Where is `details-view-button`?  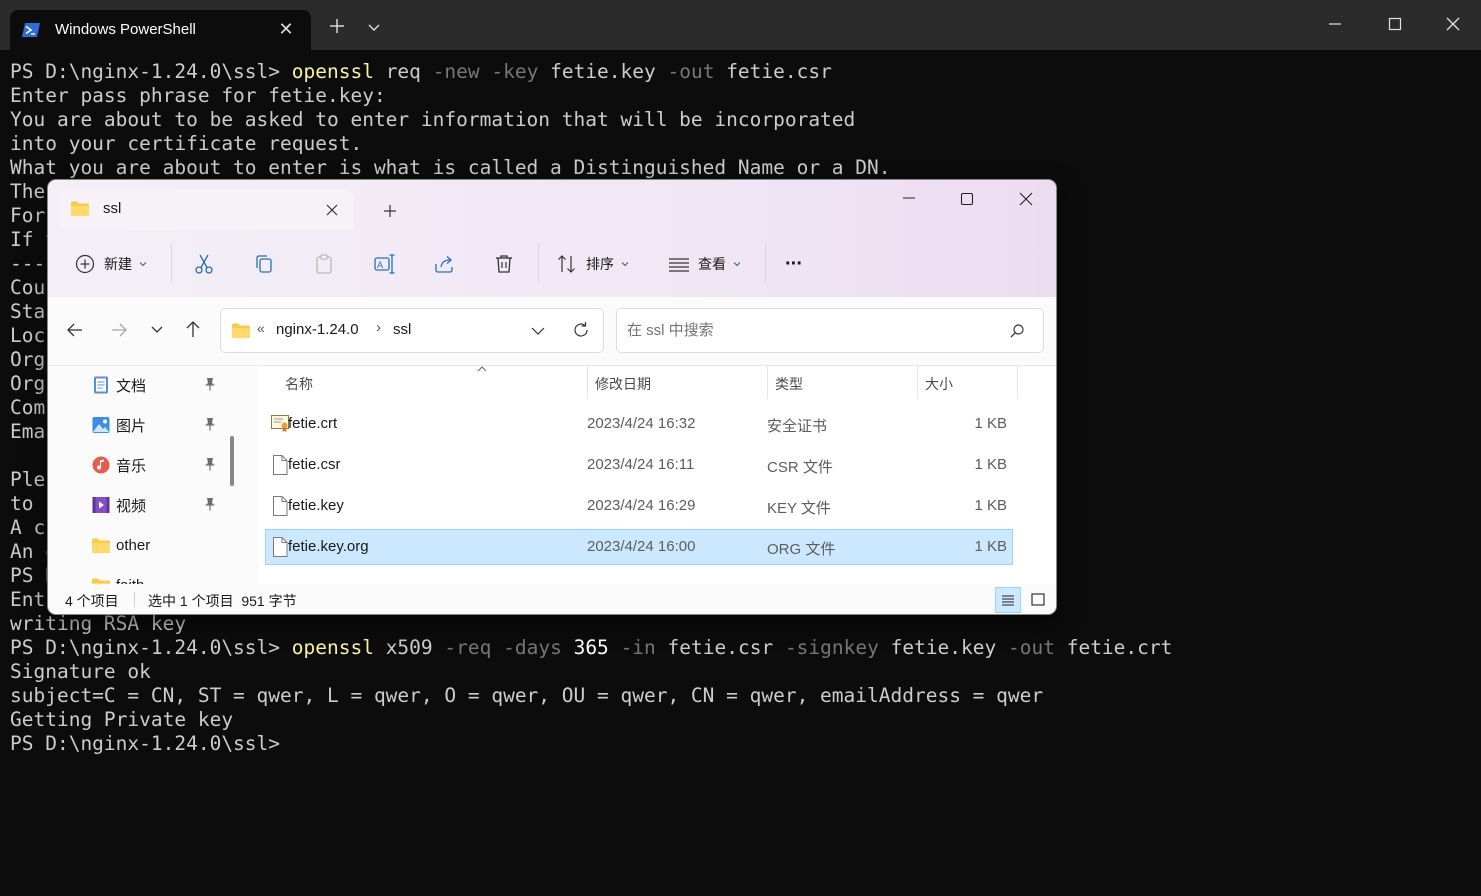 details-view-button is located at coordinates (1008, 600).